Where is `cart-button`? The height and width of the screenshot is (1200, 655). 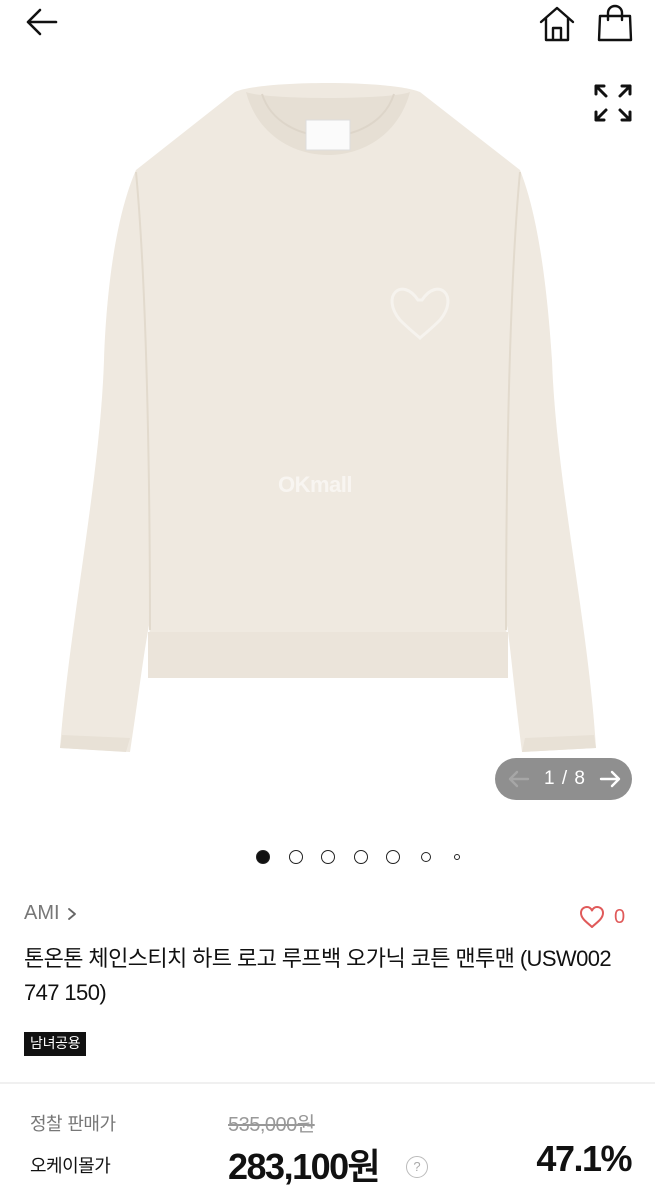
cart-button is located at coordinates (615, 23).